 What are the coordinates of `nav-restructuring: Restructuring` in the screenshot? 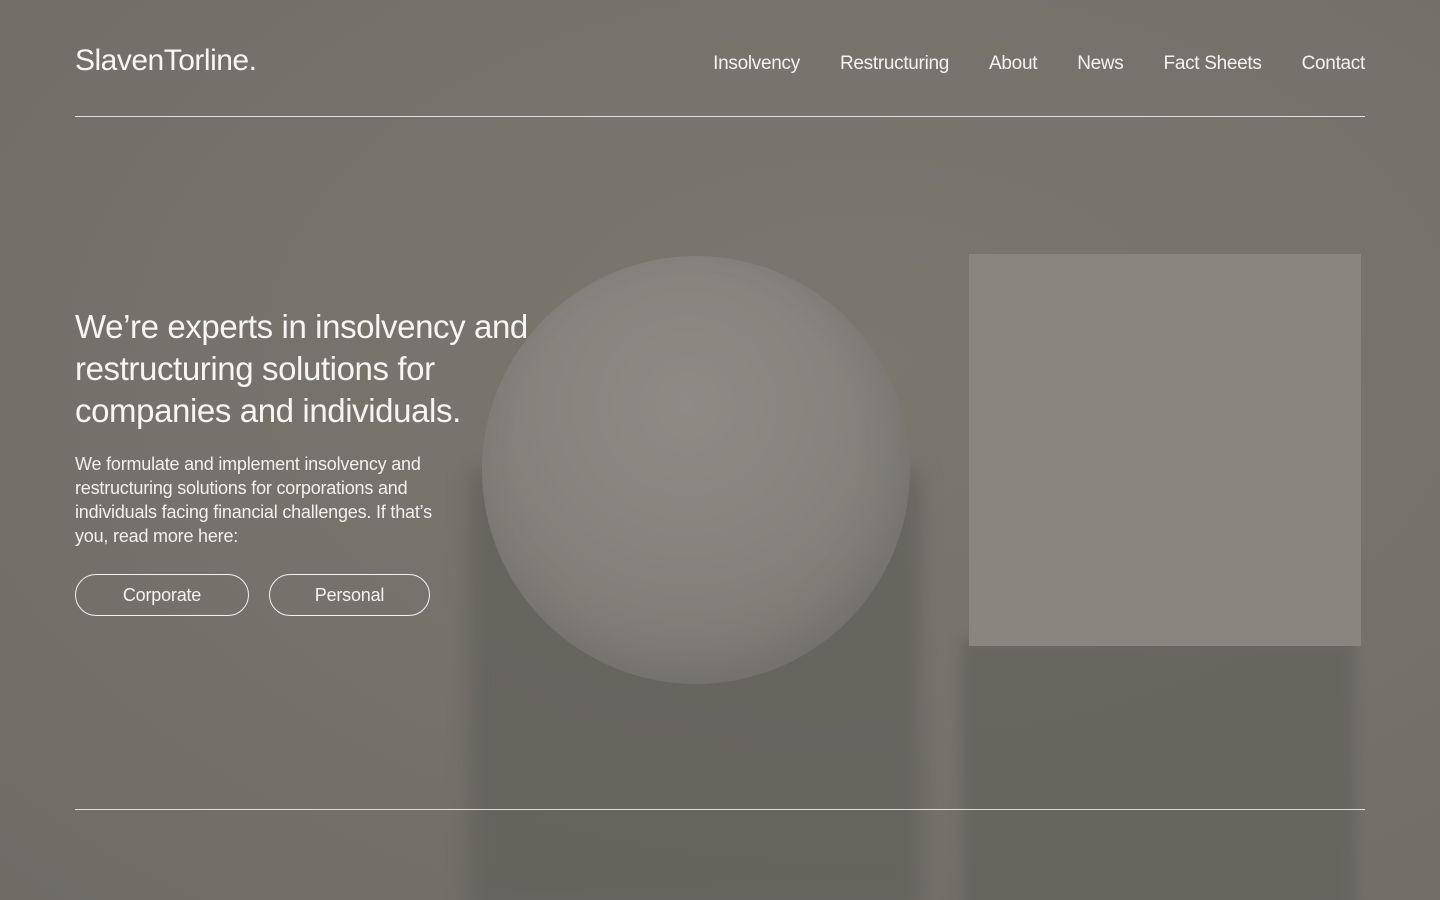 It's located at (894, 64).